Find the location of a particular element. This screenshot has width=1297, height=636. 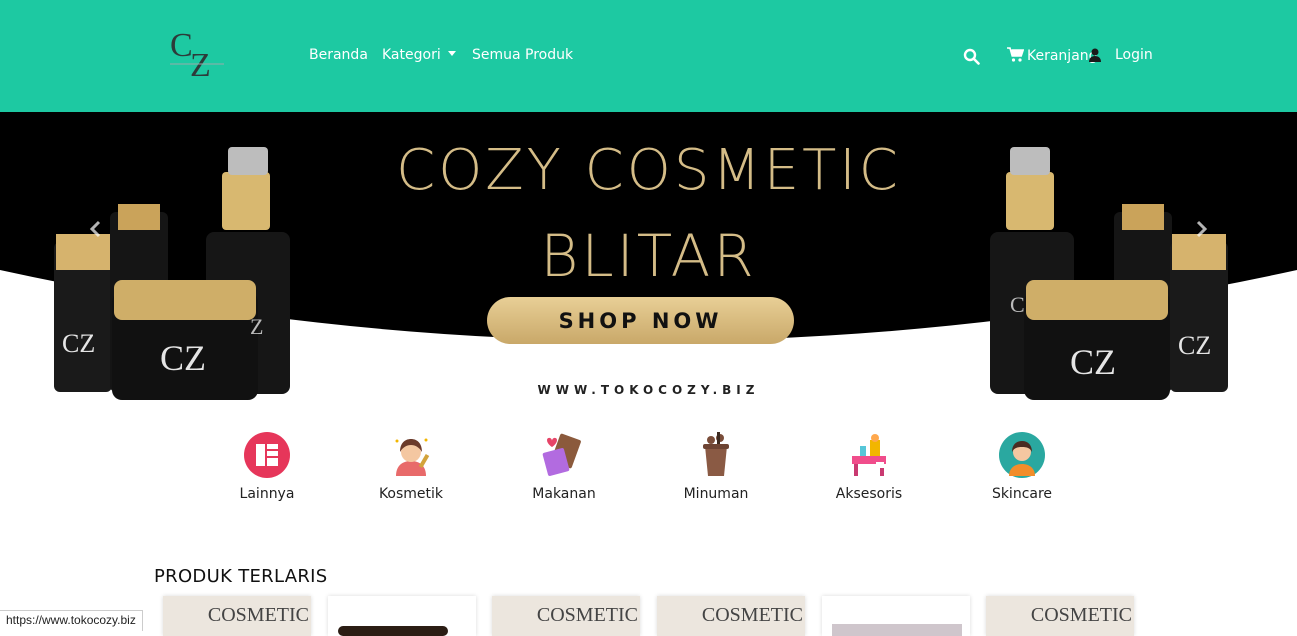

category-makanan: Makanan is located at coordinates (564, 467).